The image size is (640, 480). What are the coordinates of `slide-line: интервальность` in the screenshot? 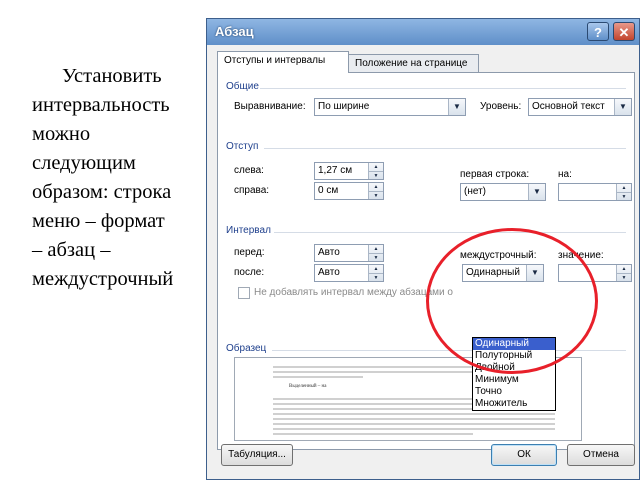 It's located at (101, 105).